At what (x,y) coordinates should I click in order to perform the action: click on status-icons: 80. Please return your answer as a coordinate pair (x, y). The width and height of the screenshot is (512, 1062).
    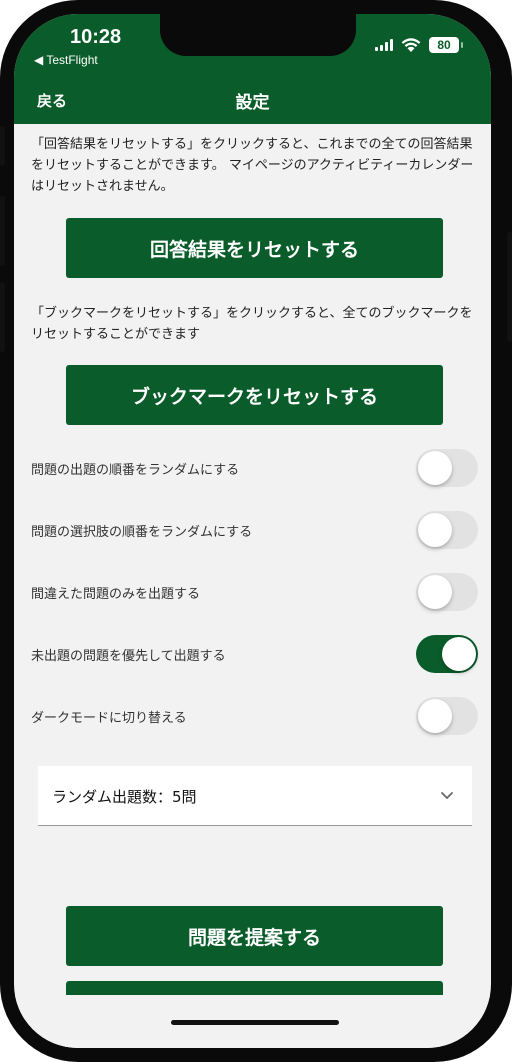
    Looking at the image, I should click on (419, 45).